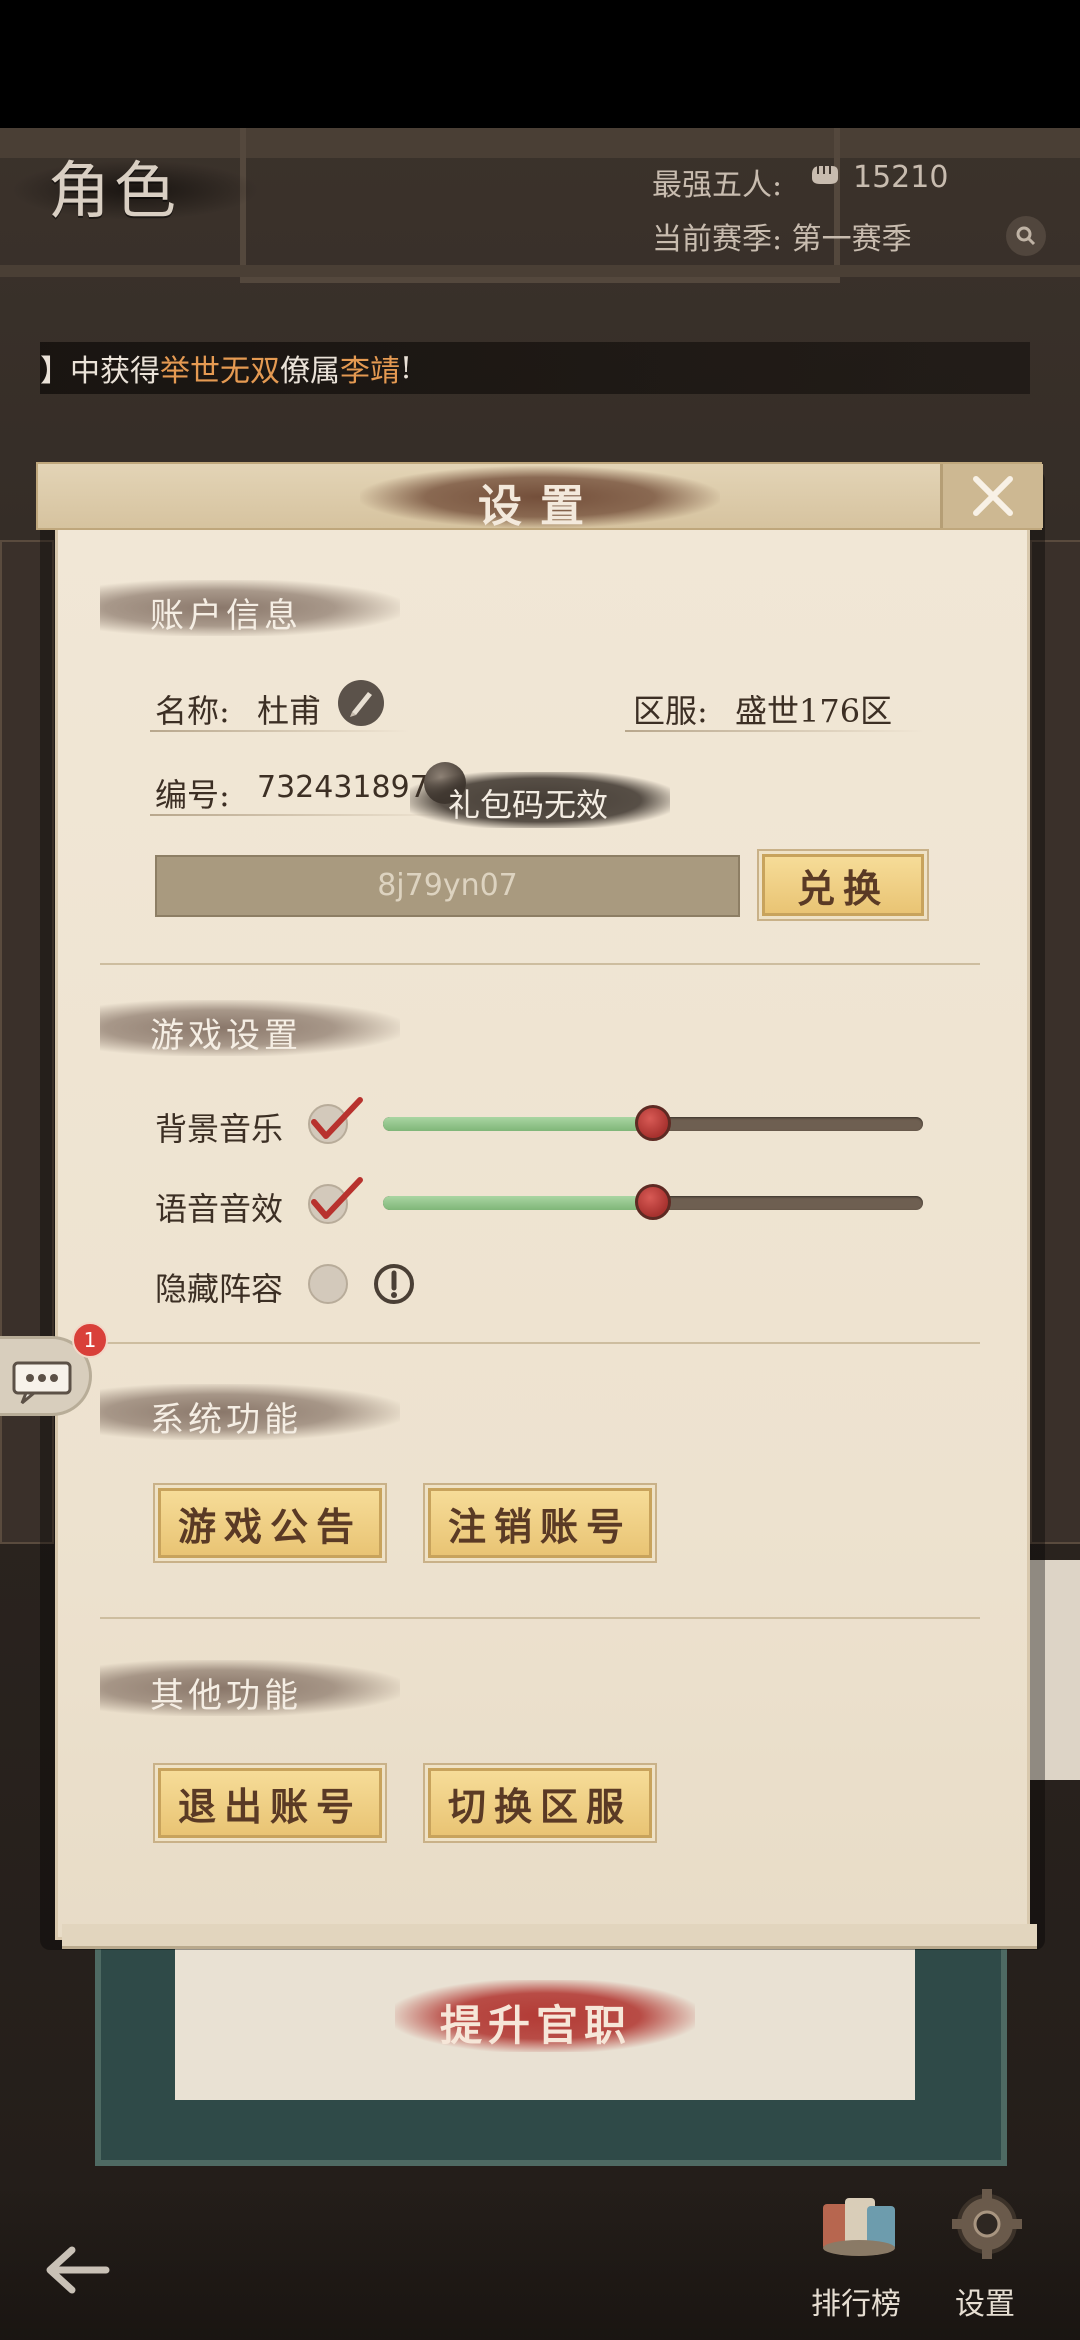 The image size is (1080, 2340). Describe the element at coordinates (90, 1340) in the screenshot. I see `chat-unread-badge: 1` at that location.